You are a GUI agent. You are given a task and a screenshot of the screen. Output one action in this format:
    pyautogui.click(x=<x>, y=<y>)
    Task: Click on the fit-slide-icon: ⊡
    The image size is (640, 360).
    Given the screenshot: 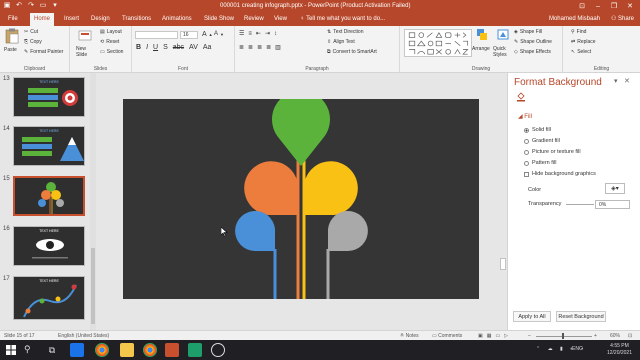 What is the action you would take?
    pyautogui.click(x=630, y=336)
    